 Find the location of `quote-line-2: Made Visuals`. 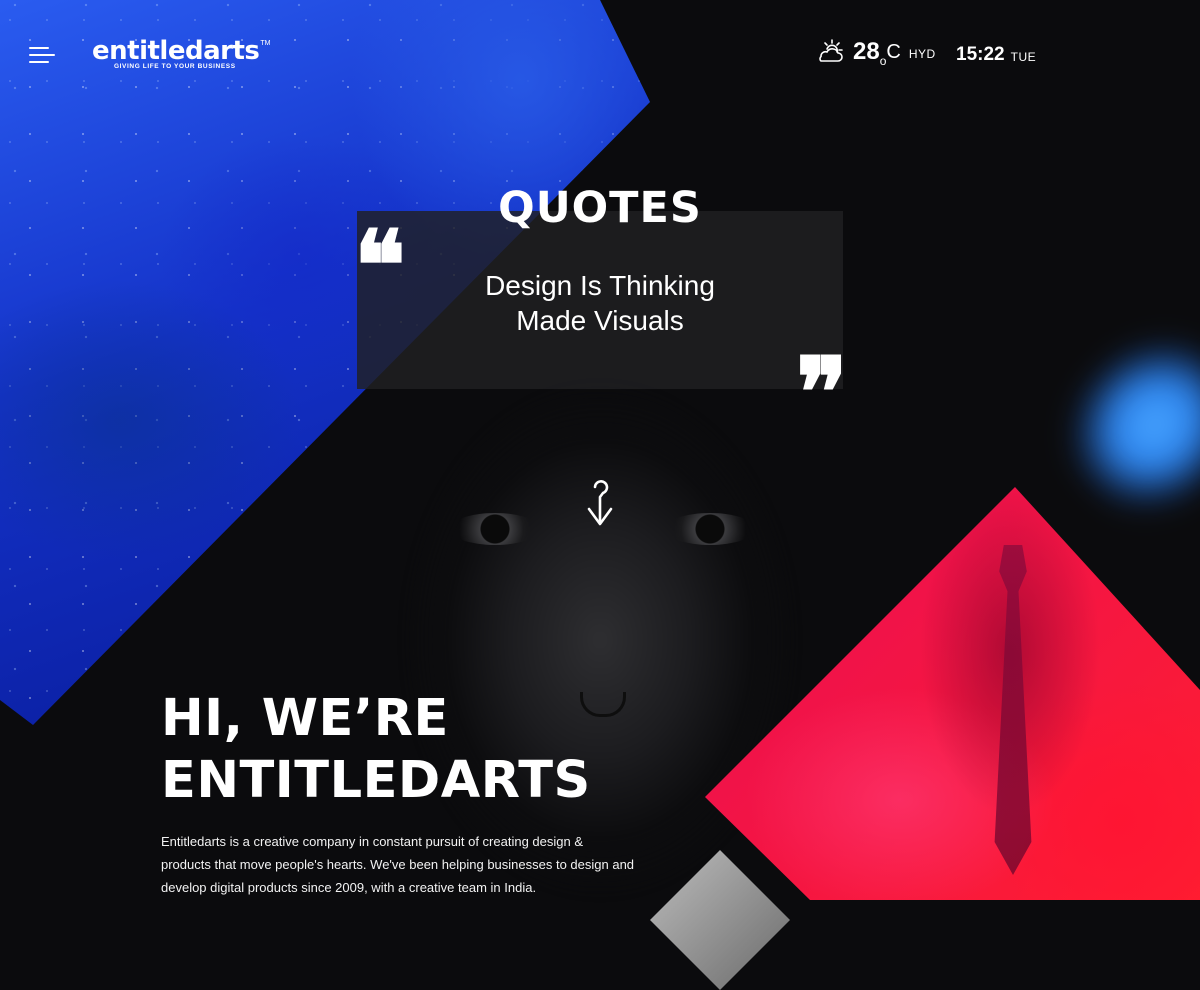

quote-line-2: Made Visuals is located at coordinates (600, 320).